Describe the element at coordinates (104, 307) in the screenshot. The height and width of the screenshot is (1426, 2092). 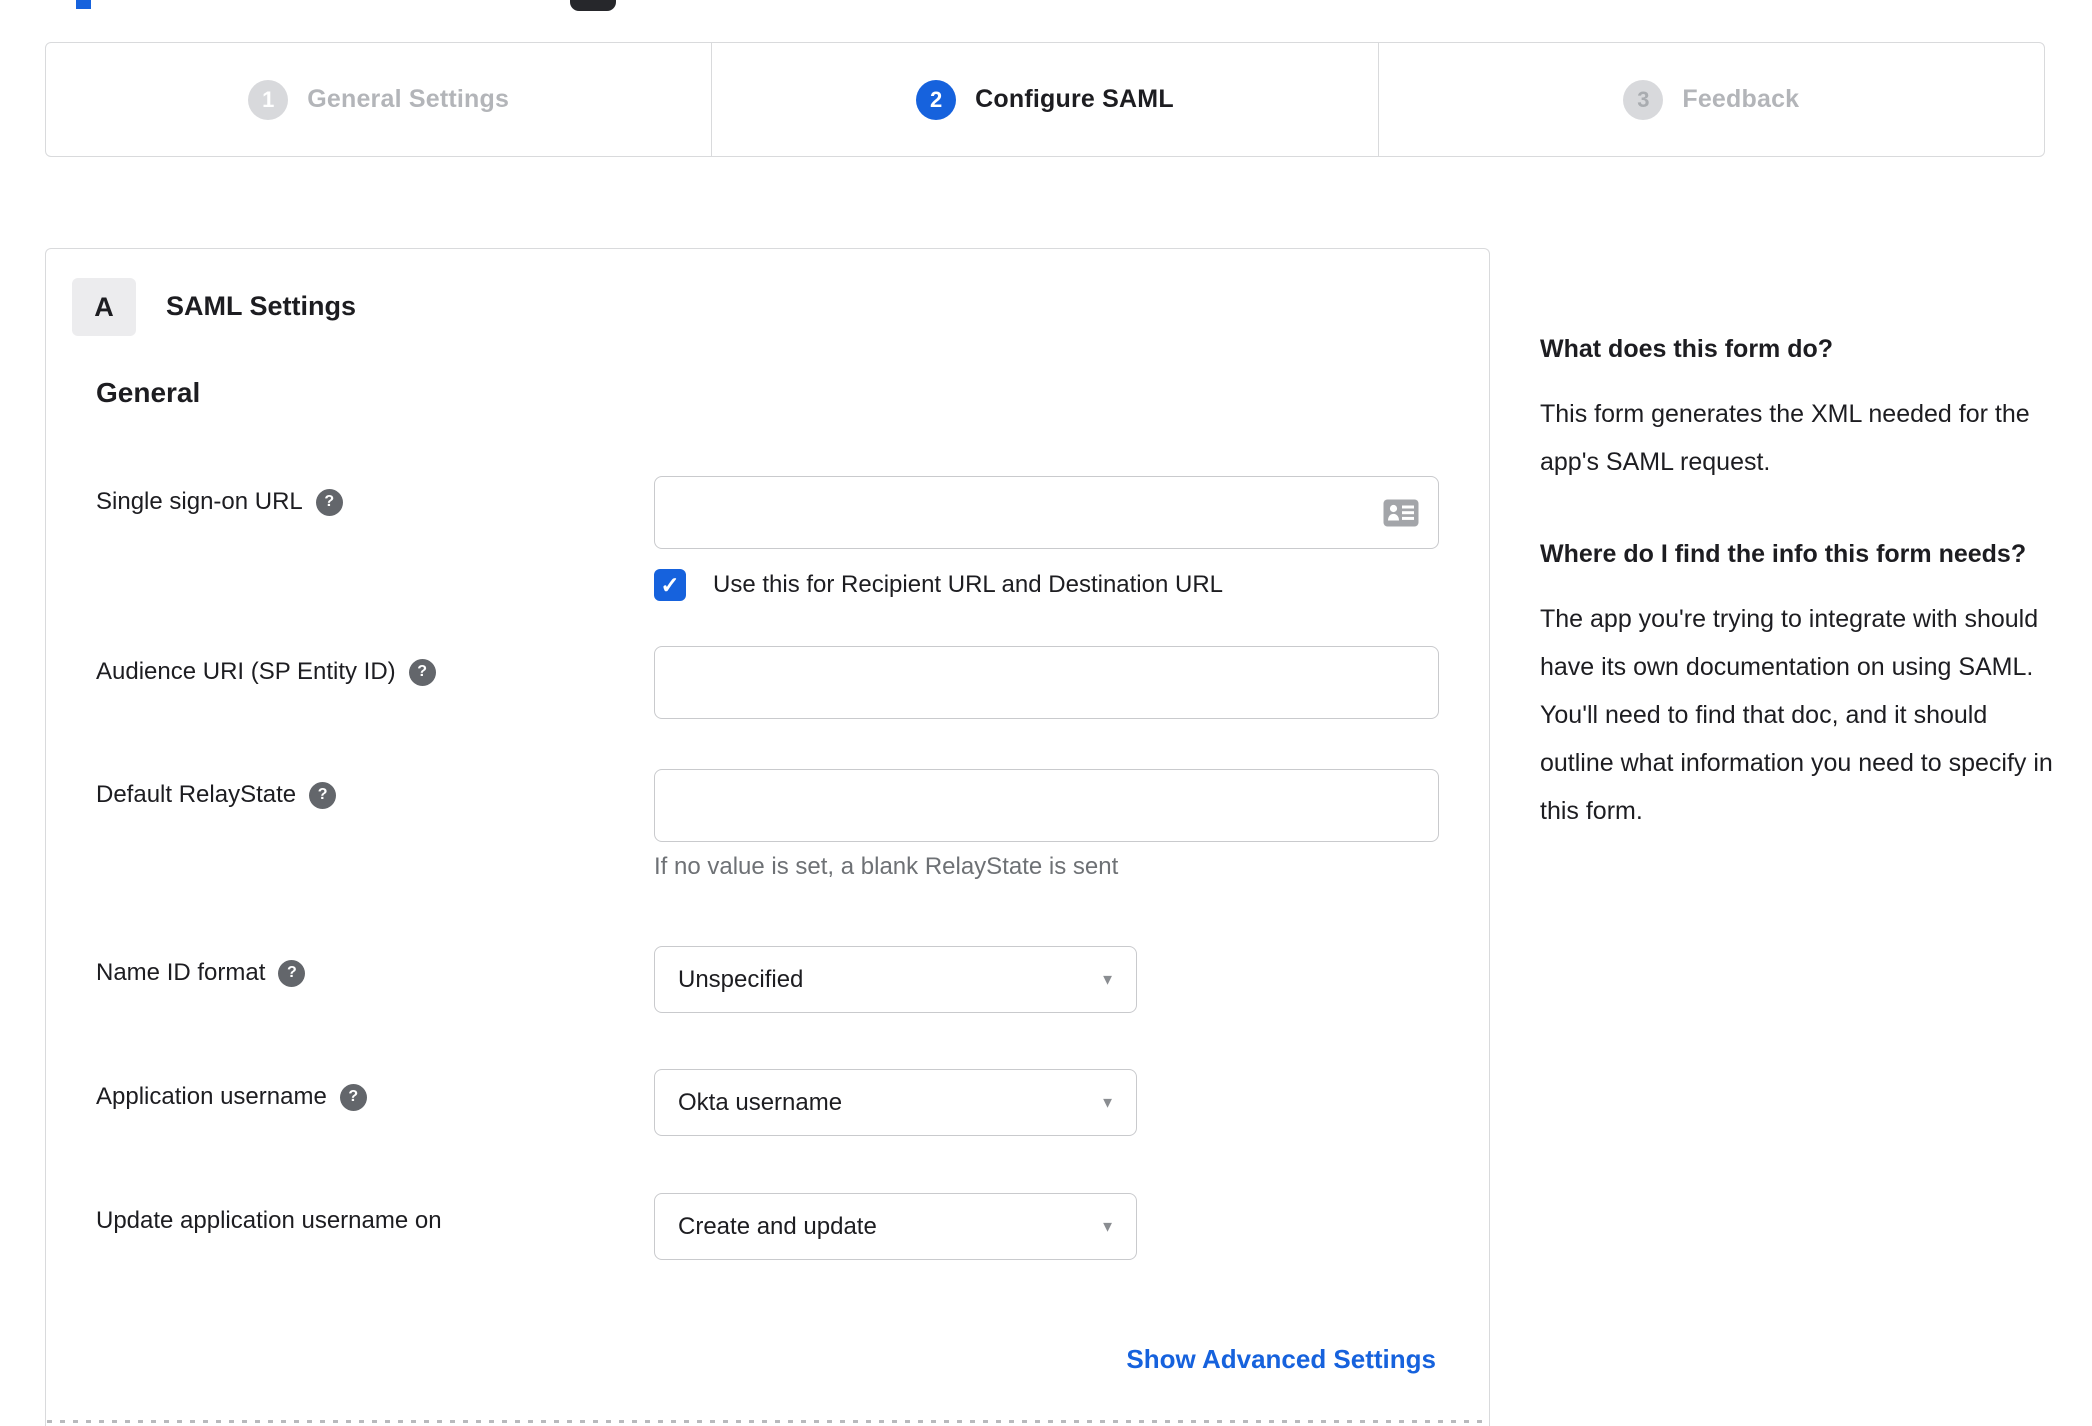
I see `section-a-badge: A` at that location.